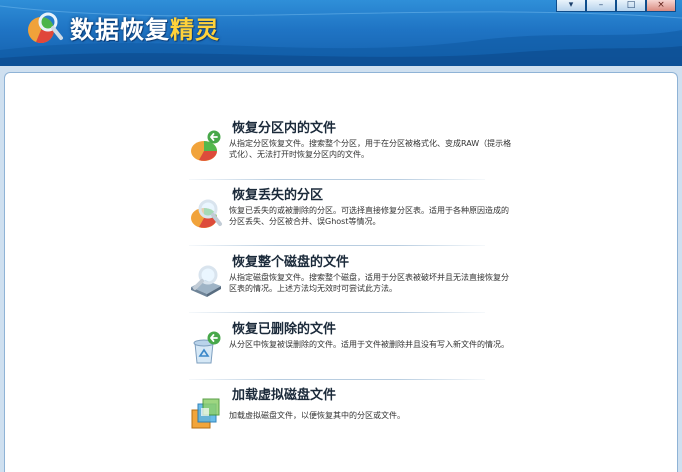 This screenshot has width=682, height=472. I want to click on option-title: 恢复整个磁盘的文件, so click(291, 262).